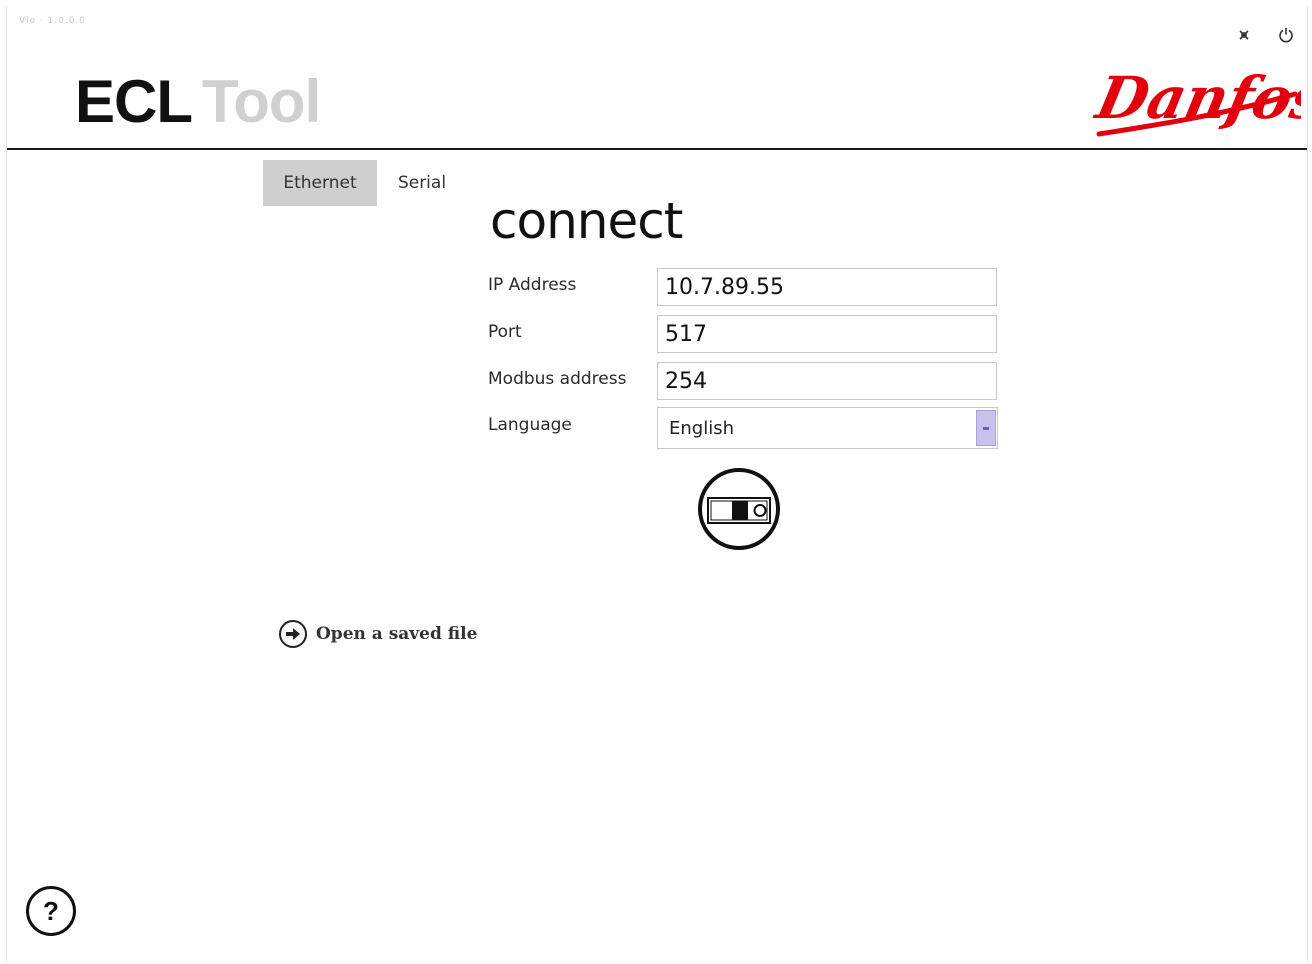  I want to click on controller-connect-icon, so click(739, 509).